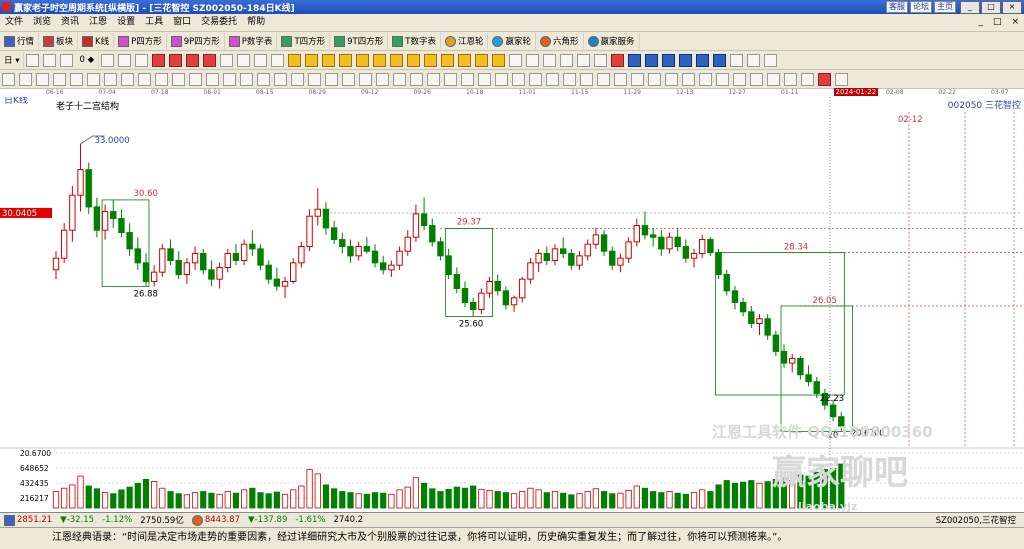 The width and height of the screenshot is (1024, 549). I want to click on diamond-10-icon, so click(448, 60).